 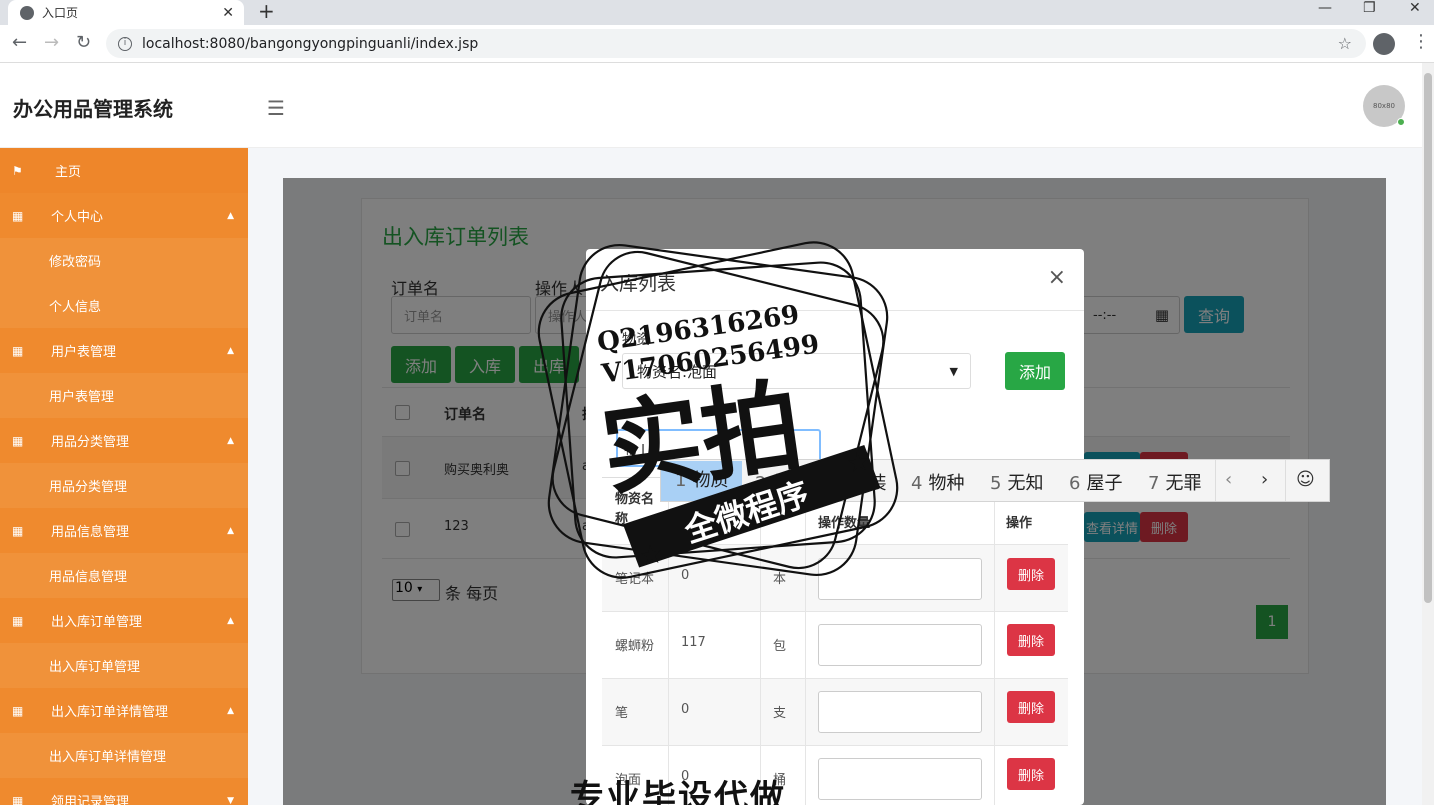 I want to click on modal-add-button: 添加, so click(x=1035, y=371).